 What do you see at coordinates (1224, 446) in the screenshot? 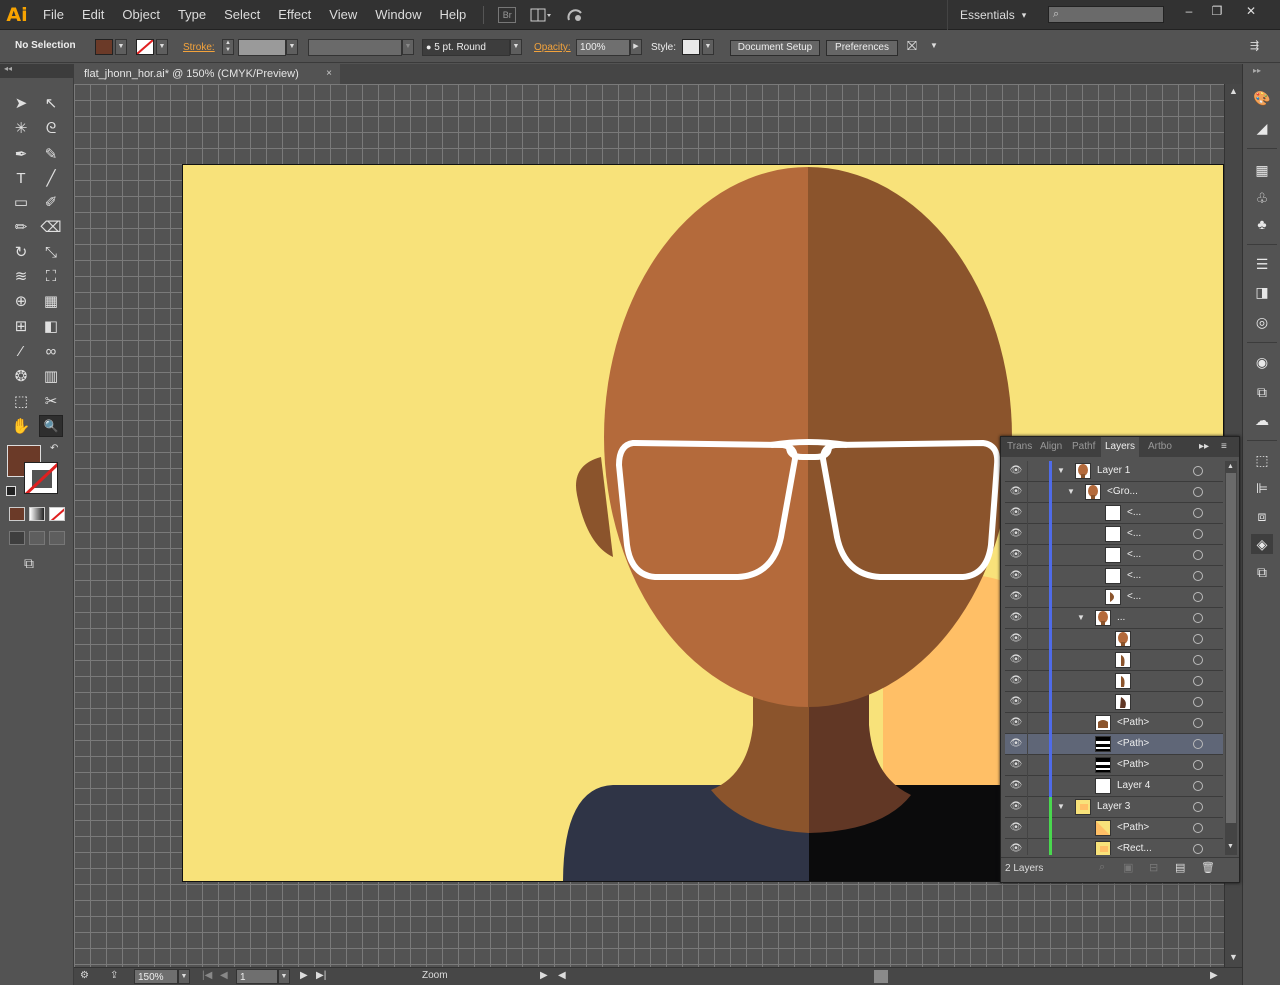
I see `panel-menu-icon: ≡` at bounding box center [1224, 446].